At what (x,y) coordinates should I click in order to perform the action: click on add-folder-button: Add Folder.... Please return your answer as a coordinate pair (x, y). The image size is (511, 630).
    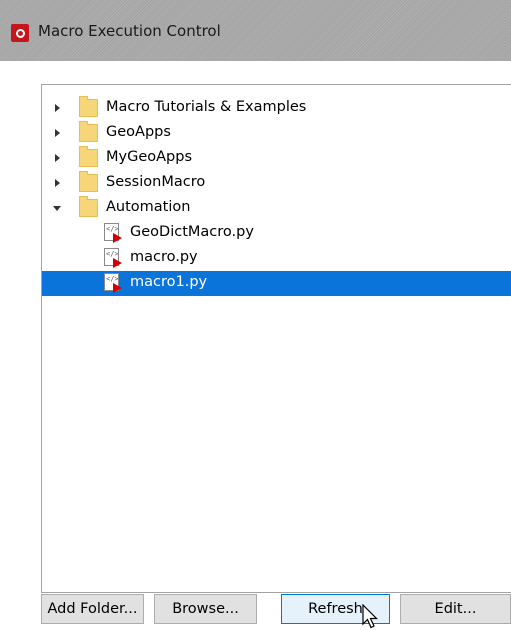
    Looking at the image, I should click on (92, 609).